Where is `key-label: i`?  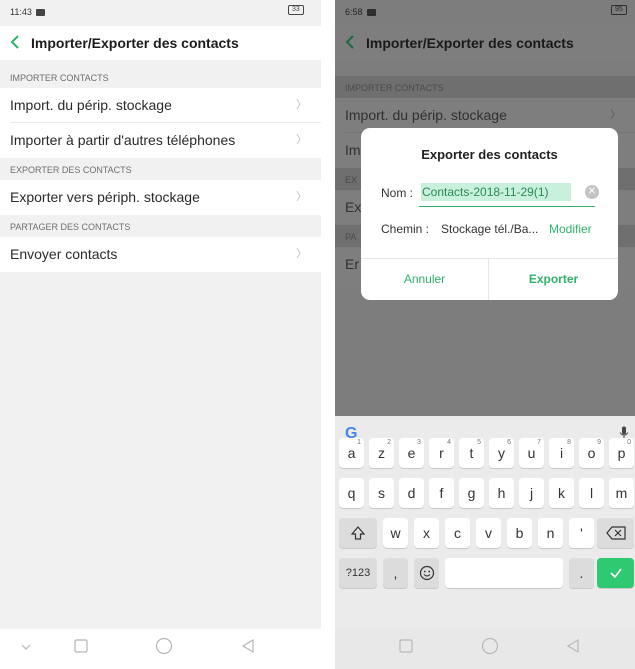
key-label: i is located at coordinates (561, 453).